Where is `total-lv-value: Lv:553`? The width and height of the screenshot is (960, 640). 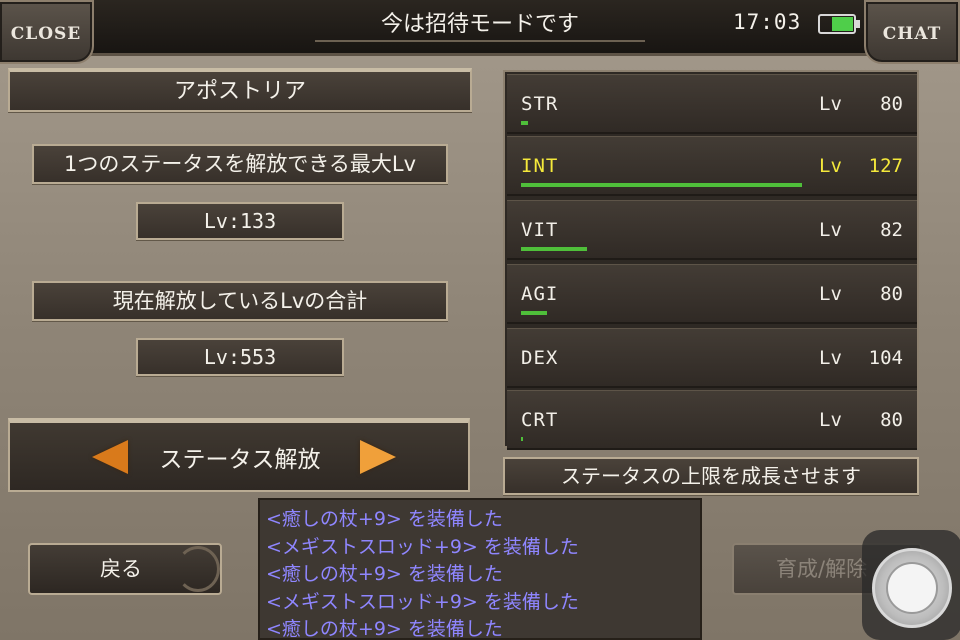
total-lv-value: Lv:553 is located at coordinates (240, 357).